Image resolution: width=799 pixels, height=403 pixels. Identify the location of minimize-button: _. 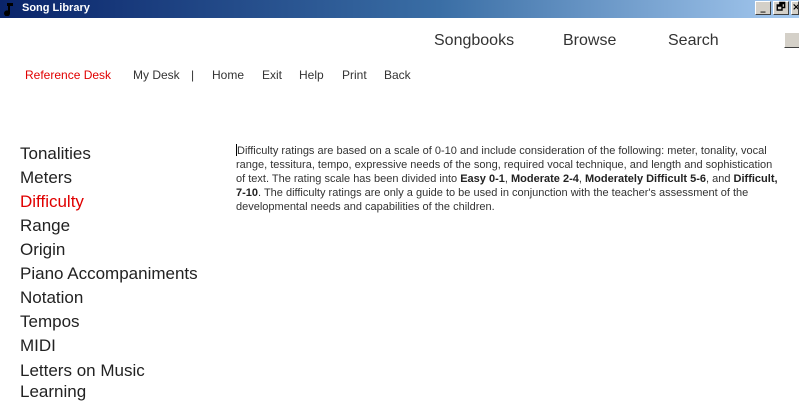
(763, 8).